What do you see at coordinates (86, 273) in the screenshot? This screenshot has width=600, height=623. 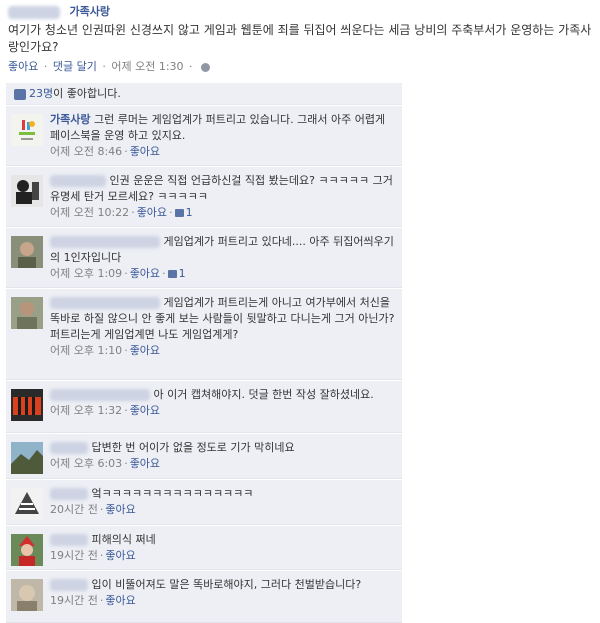 I see `comment-time: 어제 오후 1:09` at bounding box center [86, 273].